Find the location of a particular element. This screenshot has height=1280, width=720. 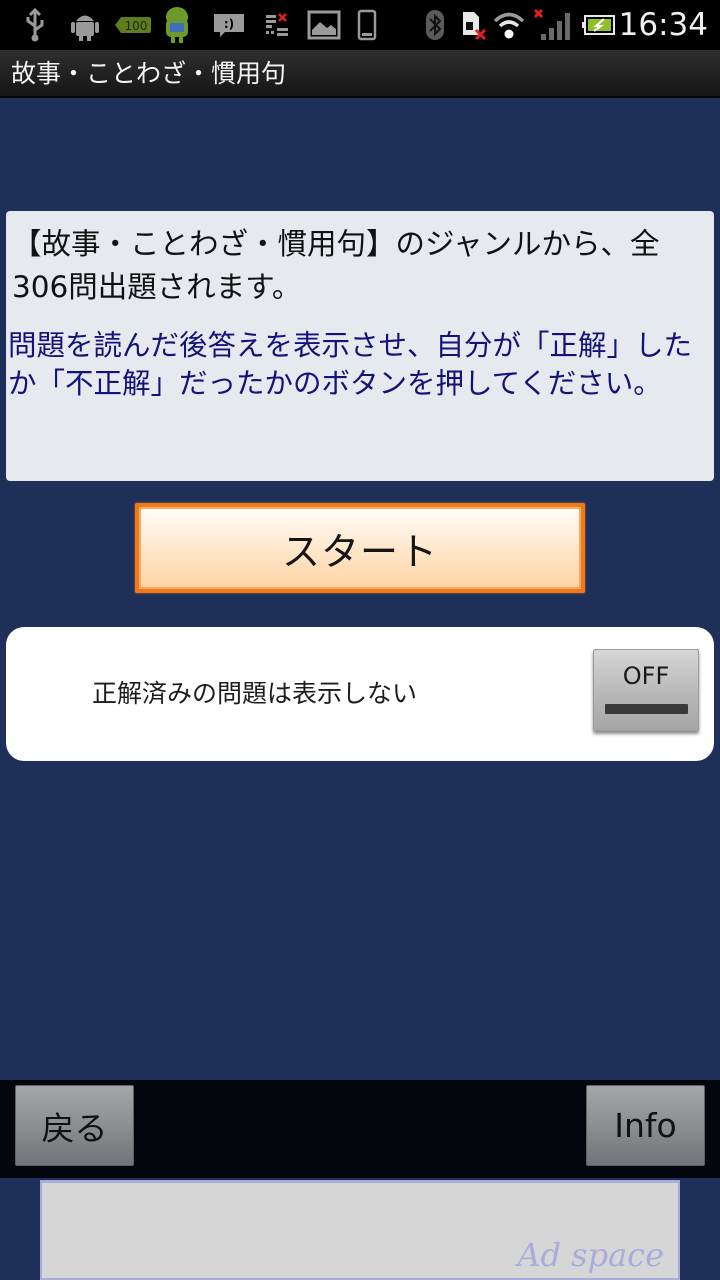

usb-icon is located at coordinates (35, 25).